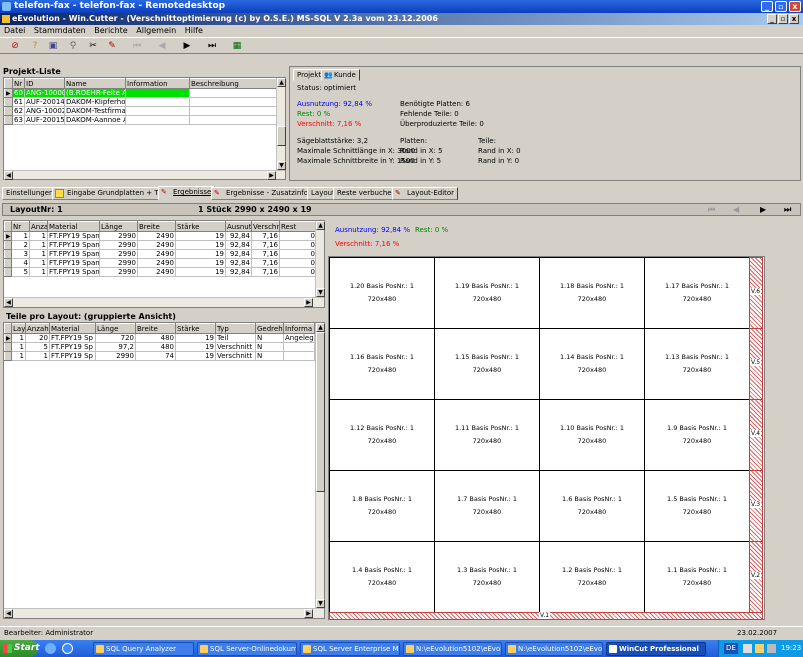  What do you see at coordinates (487, 435) in the screenshot?
I see `layout-piece: 1.11 Basis PosNr.: 1 720x480` at bounding box center [487, 435].